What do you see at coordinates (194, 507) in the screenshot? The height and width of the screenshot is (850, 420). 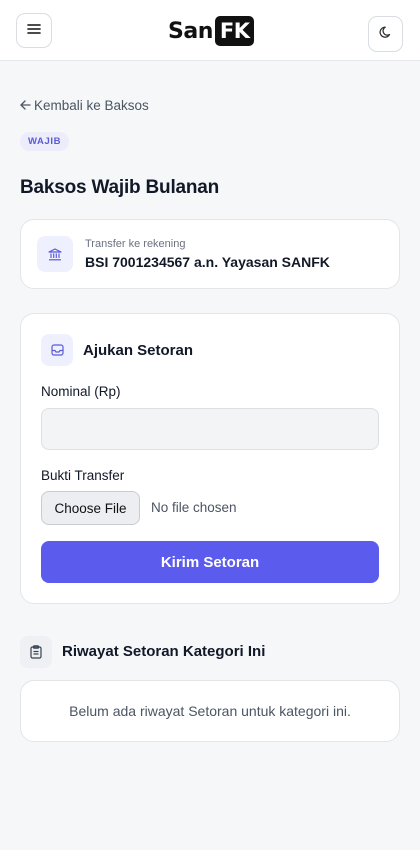 I see `file-status: No file chosen` at bounding box center [194, 507].